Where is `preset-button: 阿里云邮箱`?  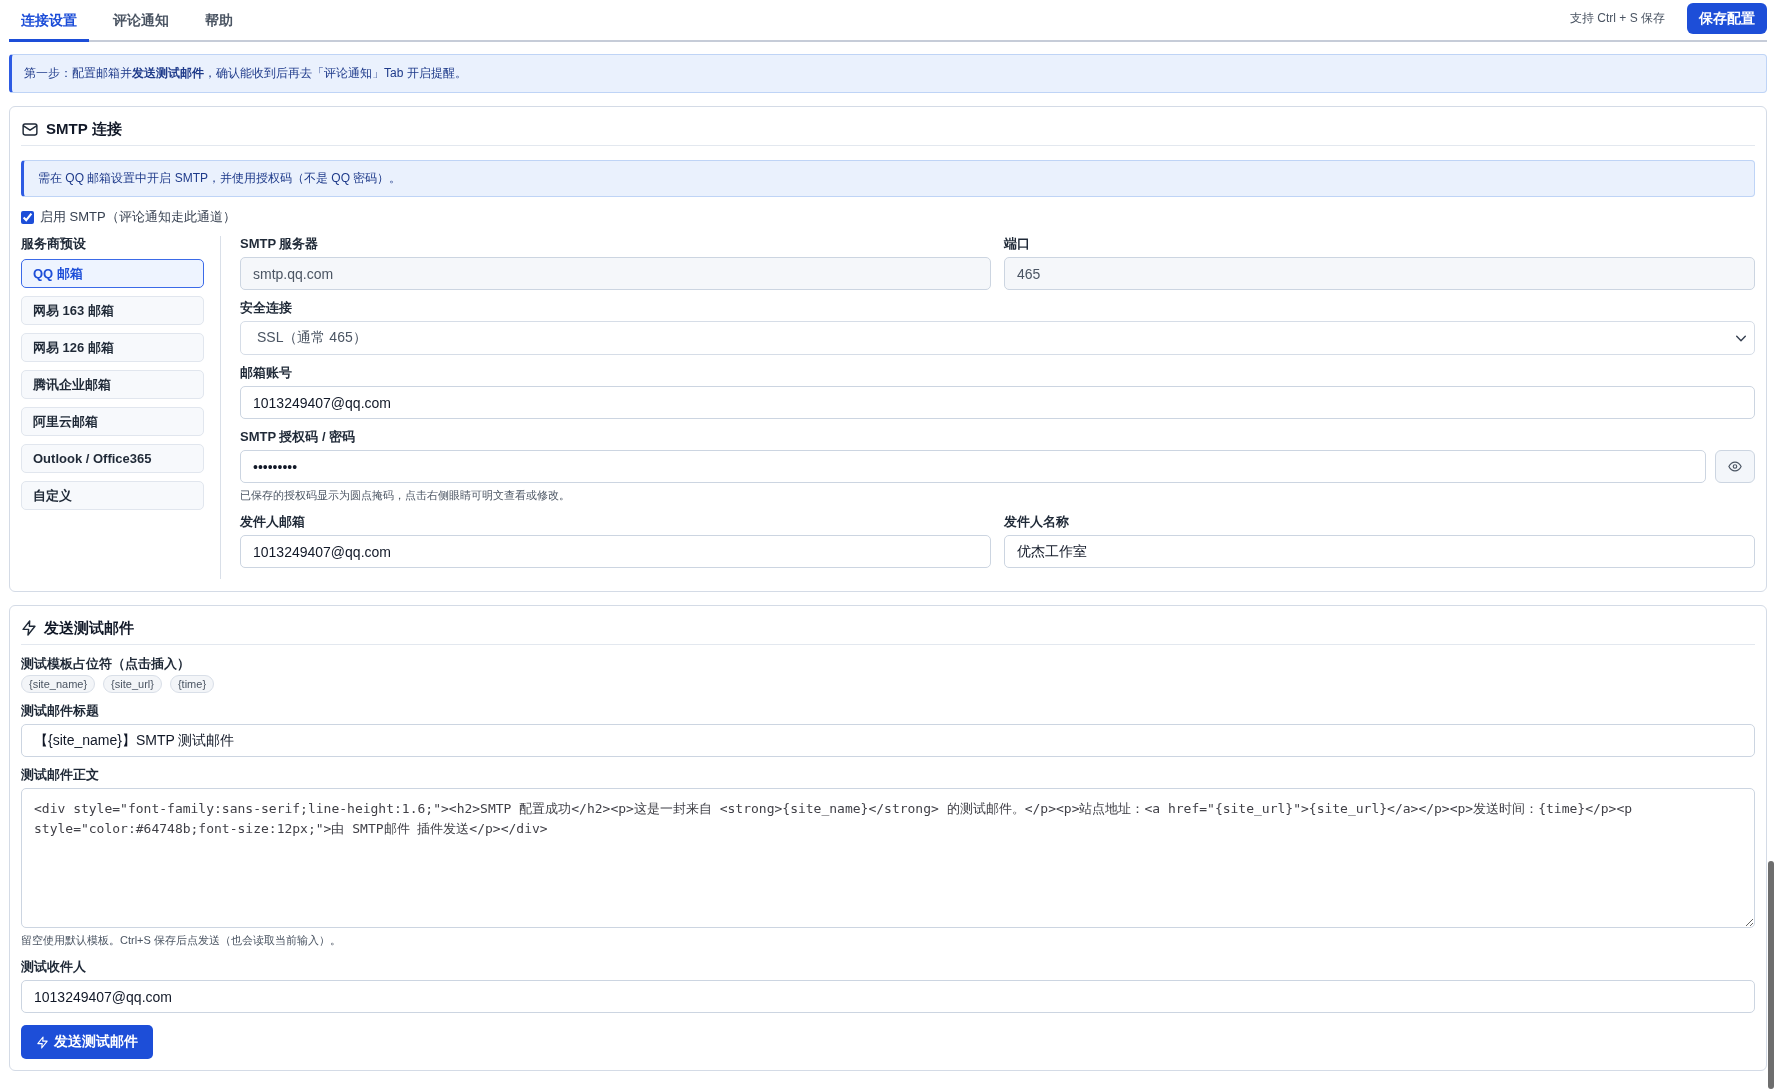 preset-button: 阿里云邮箱 is located at coordinates (112, 421).